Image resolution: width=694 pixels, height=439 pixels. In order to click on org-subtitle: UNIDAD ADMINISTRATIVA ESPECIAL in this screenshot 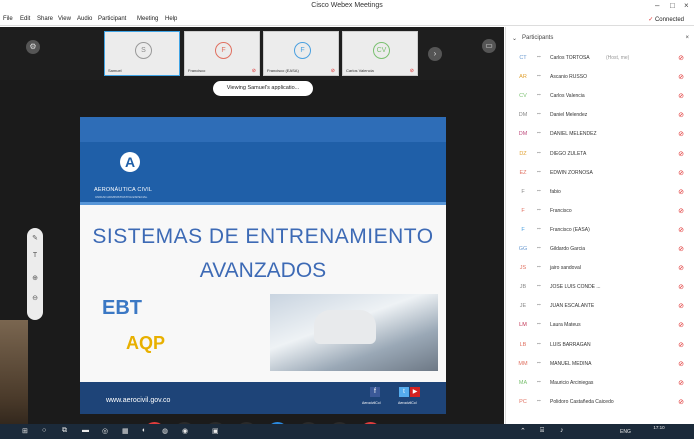, I will do `click(121, 197)`.